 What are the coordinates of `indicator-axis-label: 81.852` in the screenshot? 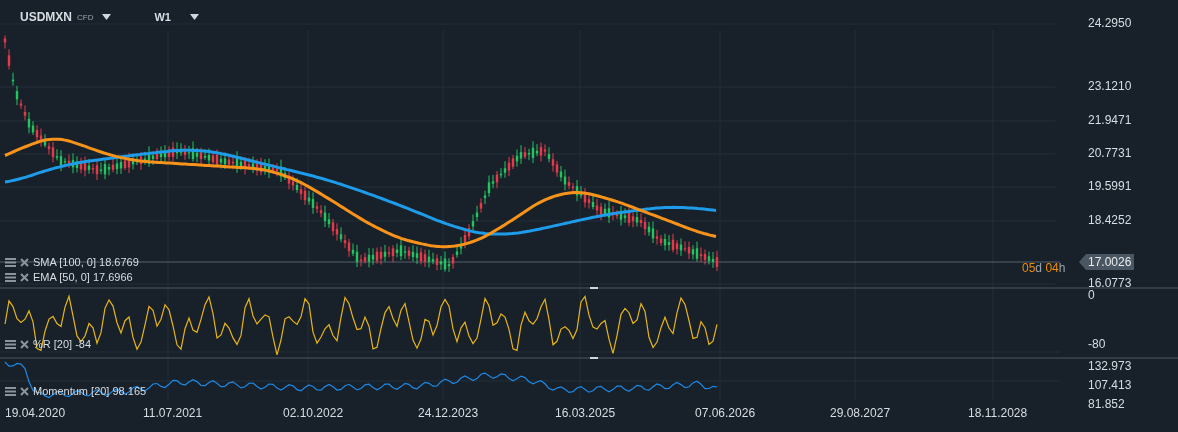 It's located at (1106, 404).